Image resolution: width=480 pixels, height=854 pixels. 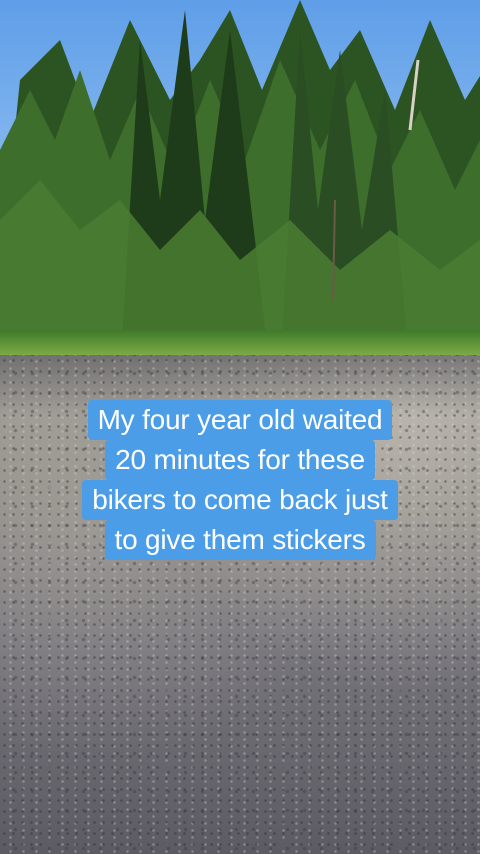 What do you see at coordinates (240, 460) in the screenshot?
I see `caption-line-2: 20 minutes for these` at bounding box center [240, 460].